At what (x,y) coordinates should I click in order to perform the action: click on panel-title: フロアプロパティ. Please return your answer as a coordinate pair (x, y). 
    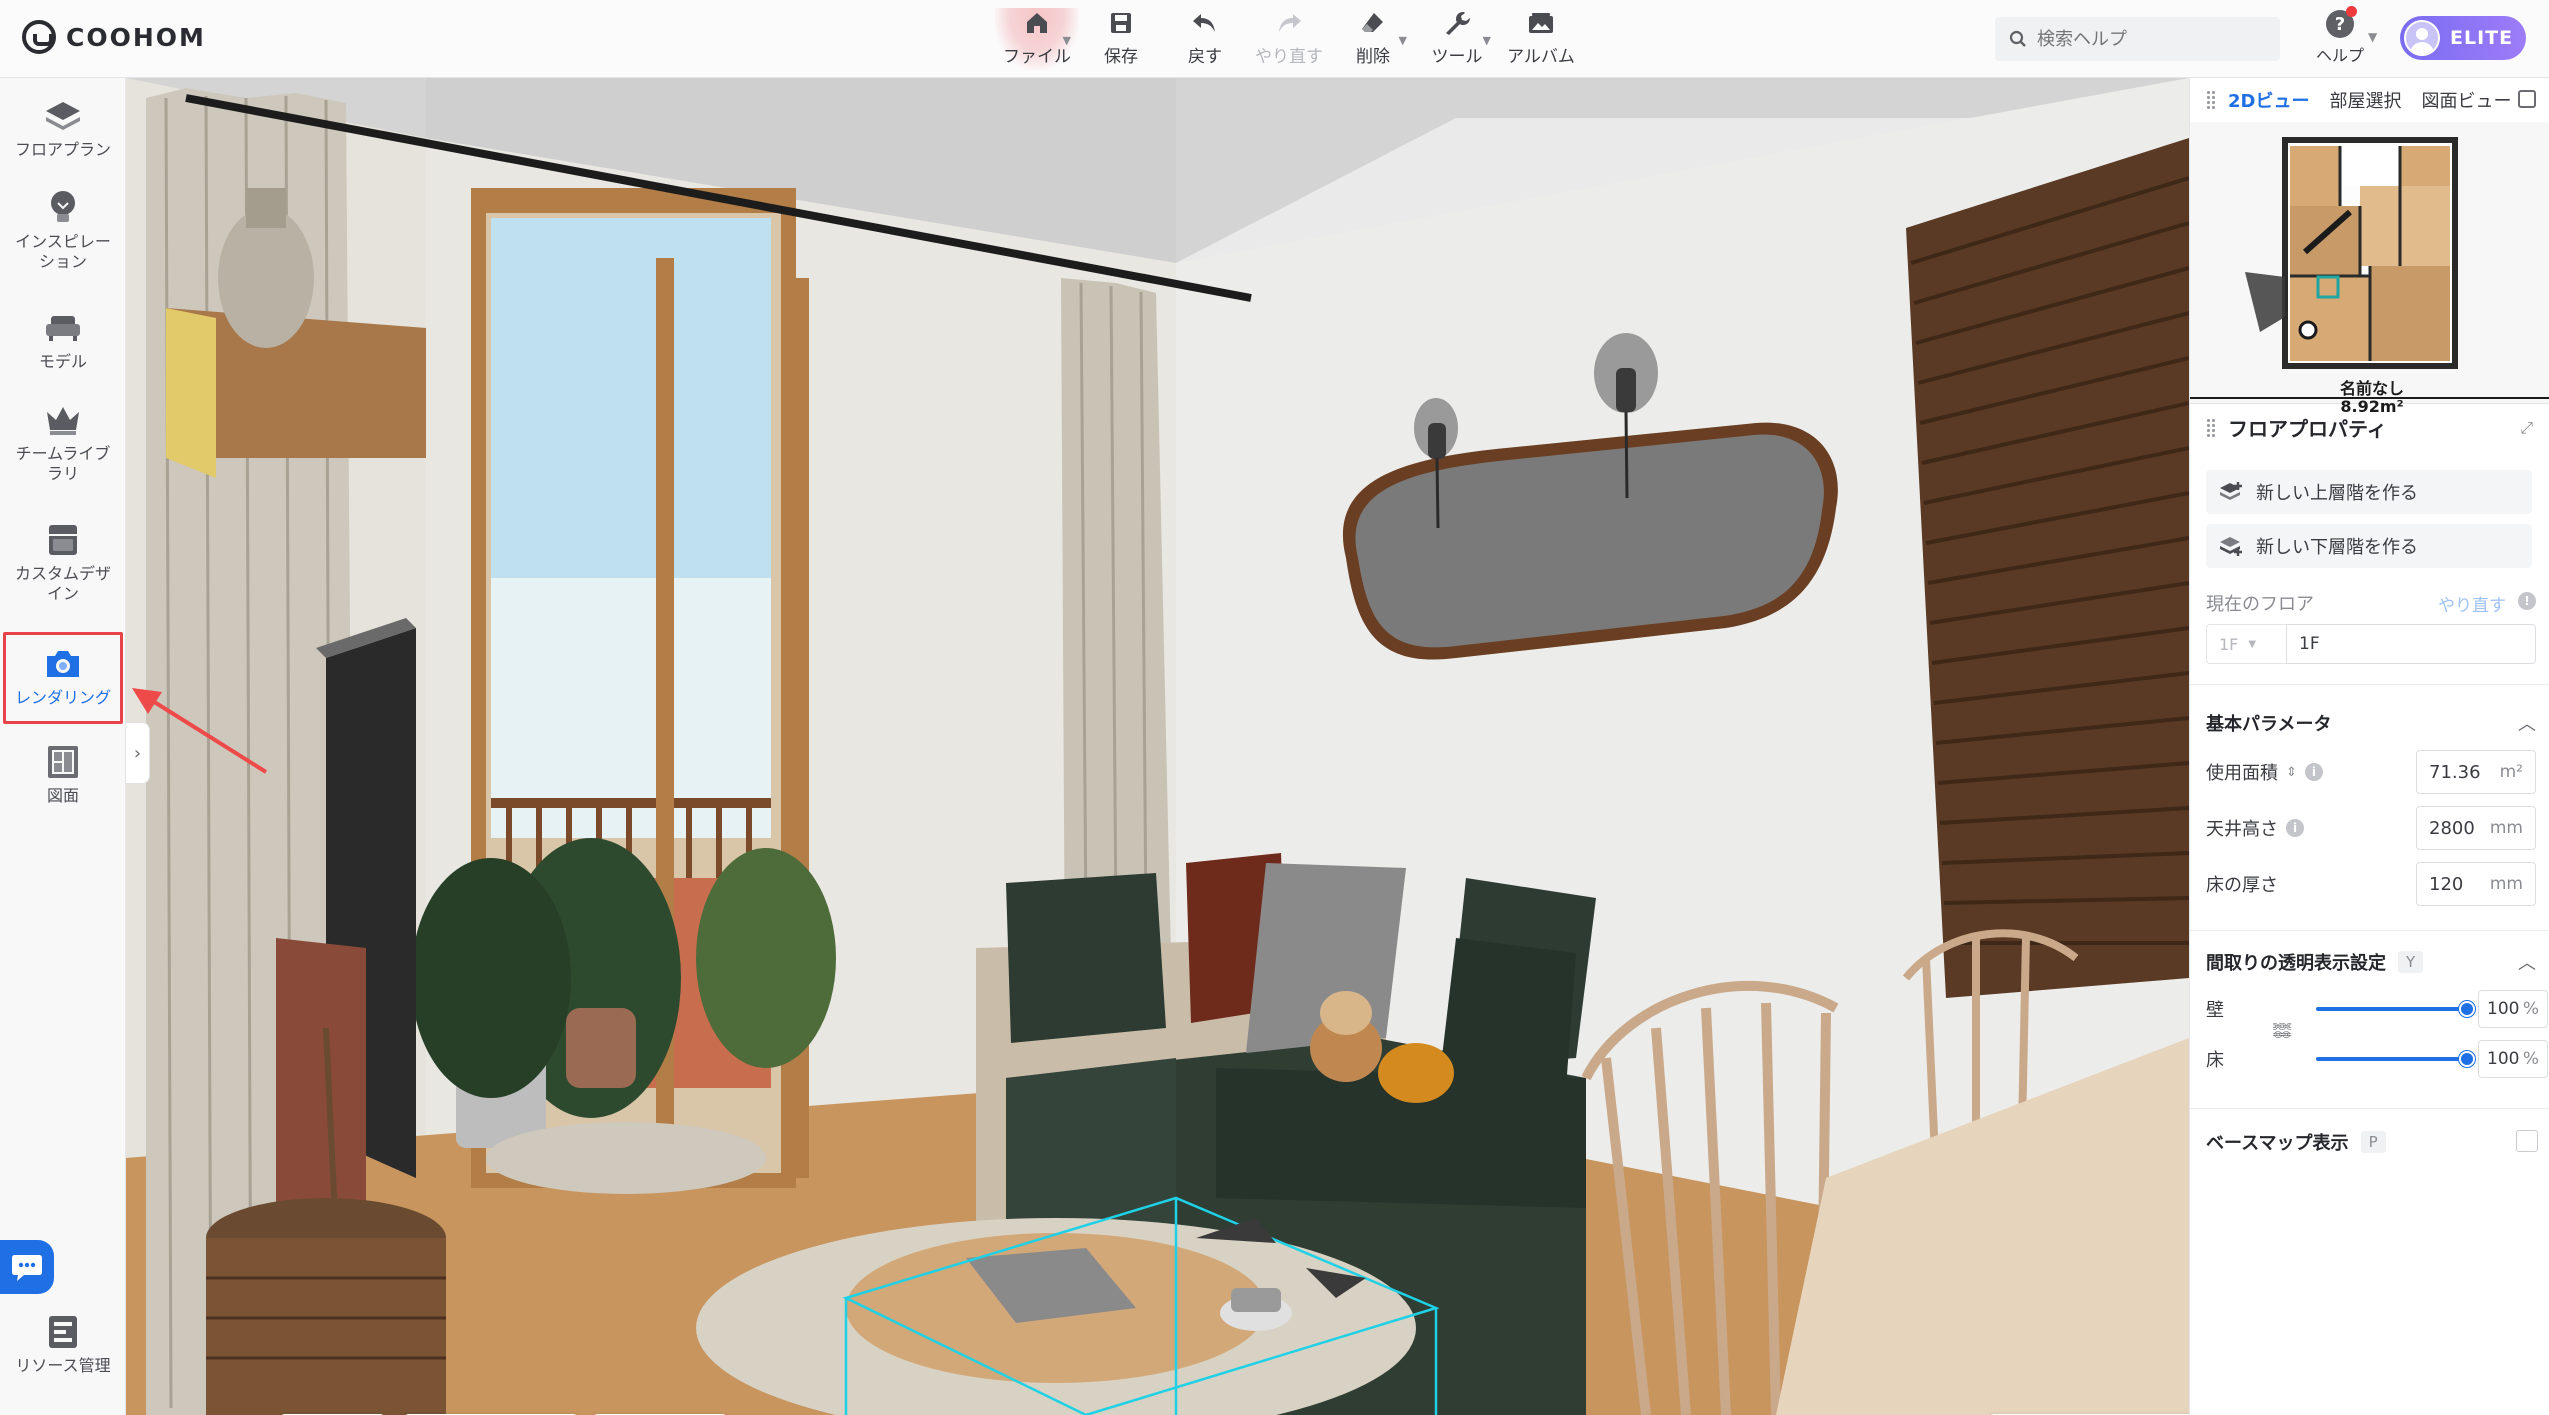
    Looking at the image, I should click on (2296, 427).